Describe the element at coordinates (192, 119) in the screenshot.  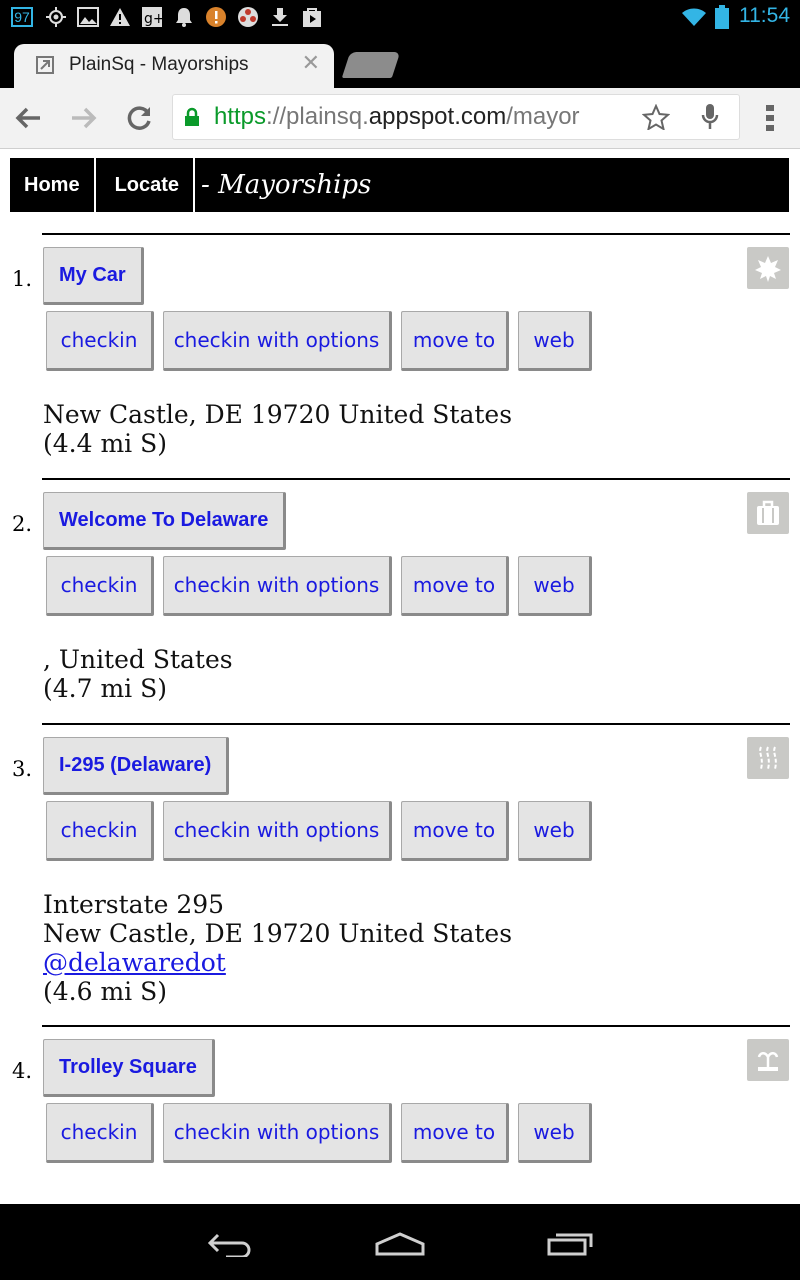
I see `lock-icon` at that location.